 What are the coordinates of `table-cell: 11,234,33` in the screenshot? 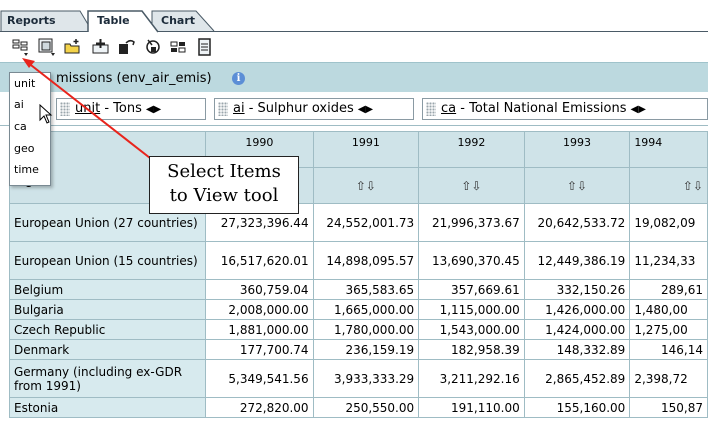 It's located at (668, 260).